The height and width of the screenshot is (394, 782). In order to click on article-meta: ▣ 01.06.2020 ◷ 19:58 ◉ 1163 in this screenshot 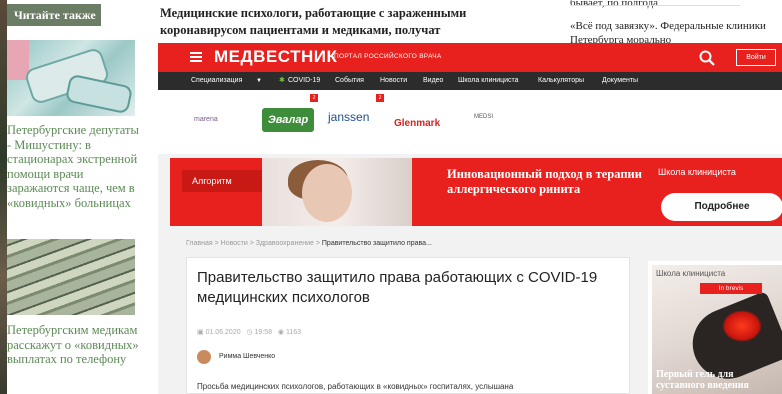, I will do `click(249, 332)`.